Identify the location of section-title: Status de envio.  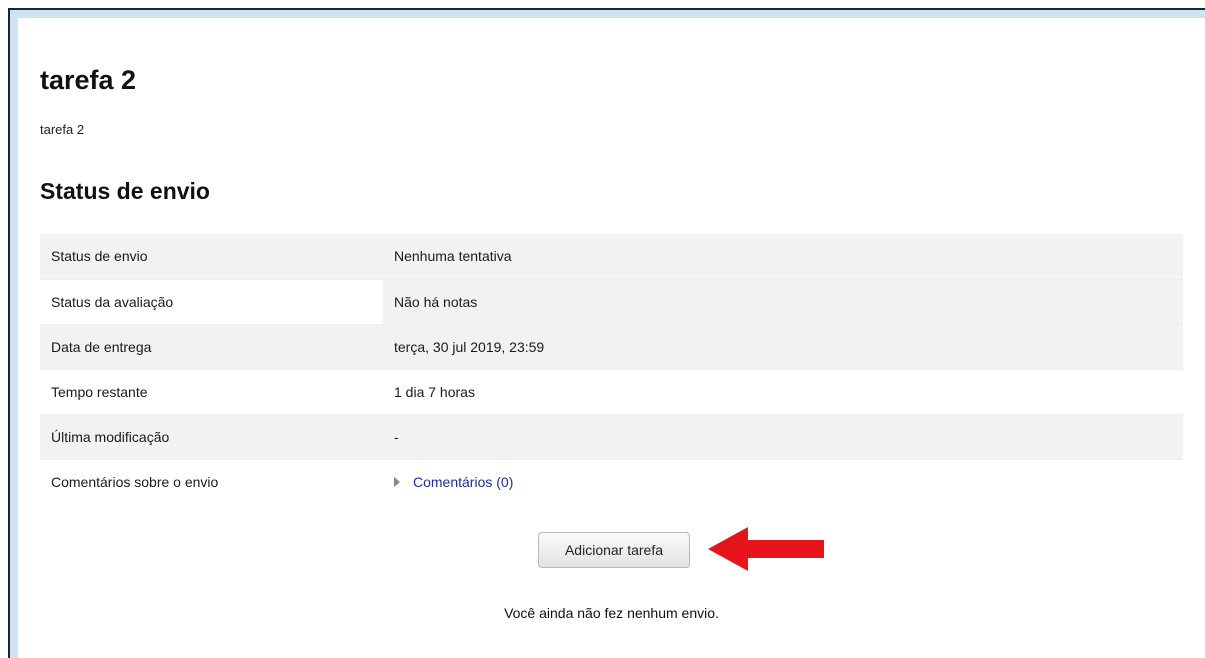
(125, 191).